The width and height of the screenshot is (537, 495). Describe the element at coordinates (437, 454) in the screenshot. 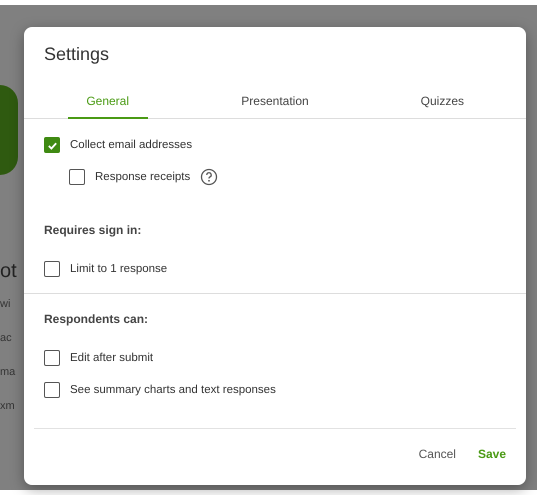

I see `cancel-button: Cancel` at that location.